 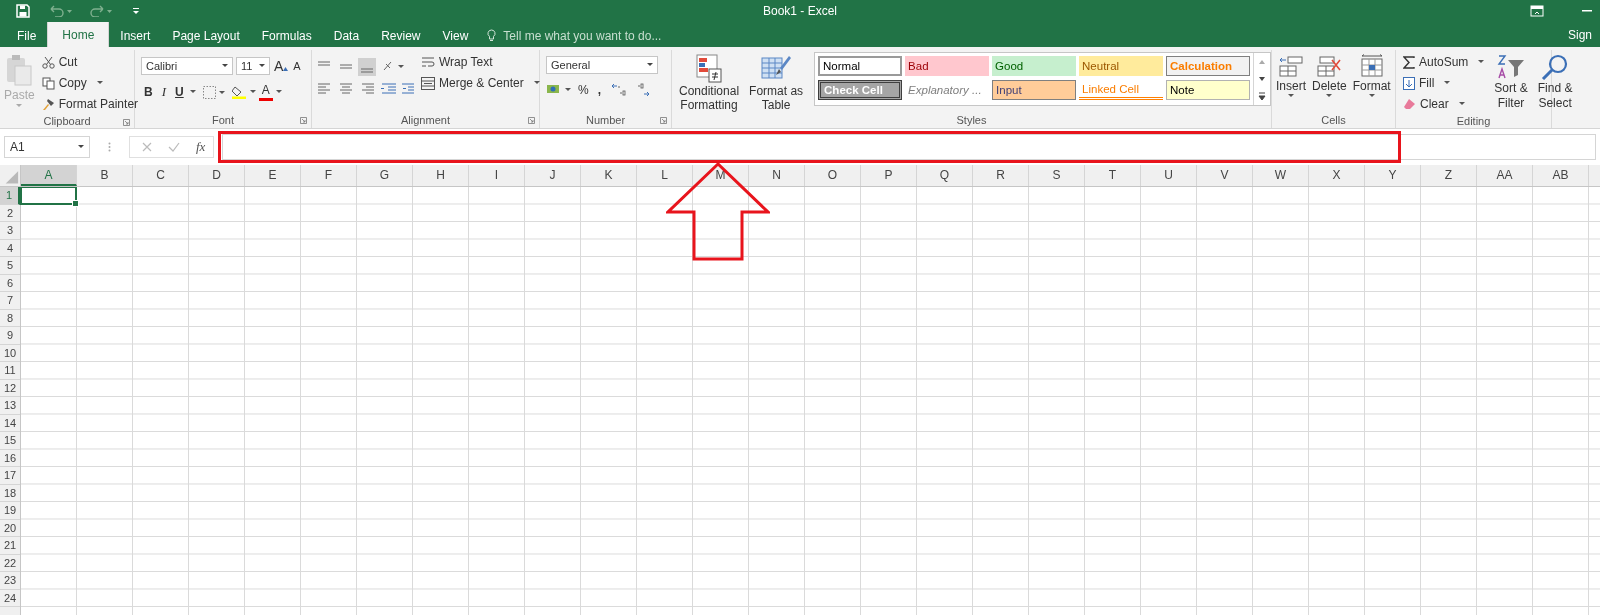 I want to click on ribbon-tab: Page Layout, so click(x=206, y=35).